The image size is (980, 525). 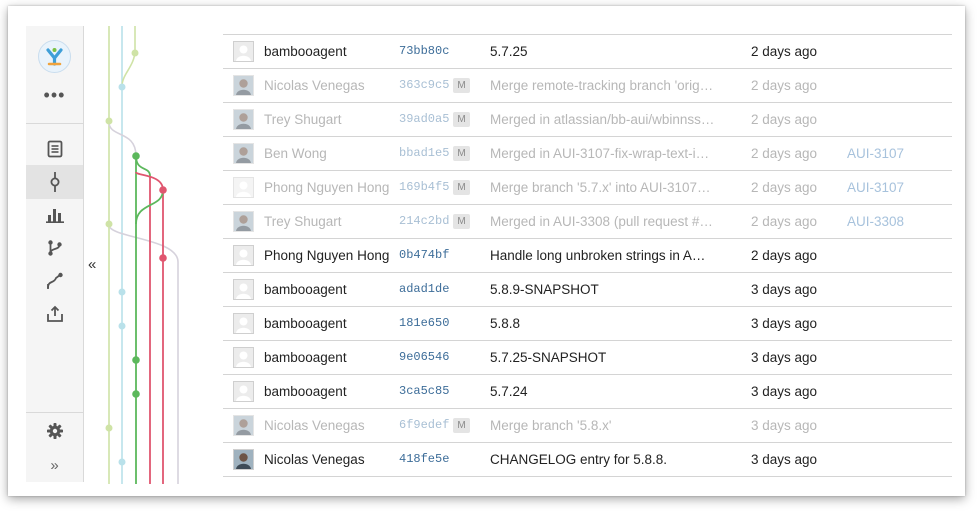 I want to click on commits-icon, so click(x=54, y=182).